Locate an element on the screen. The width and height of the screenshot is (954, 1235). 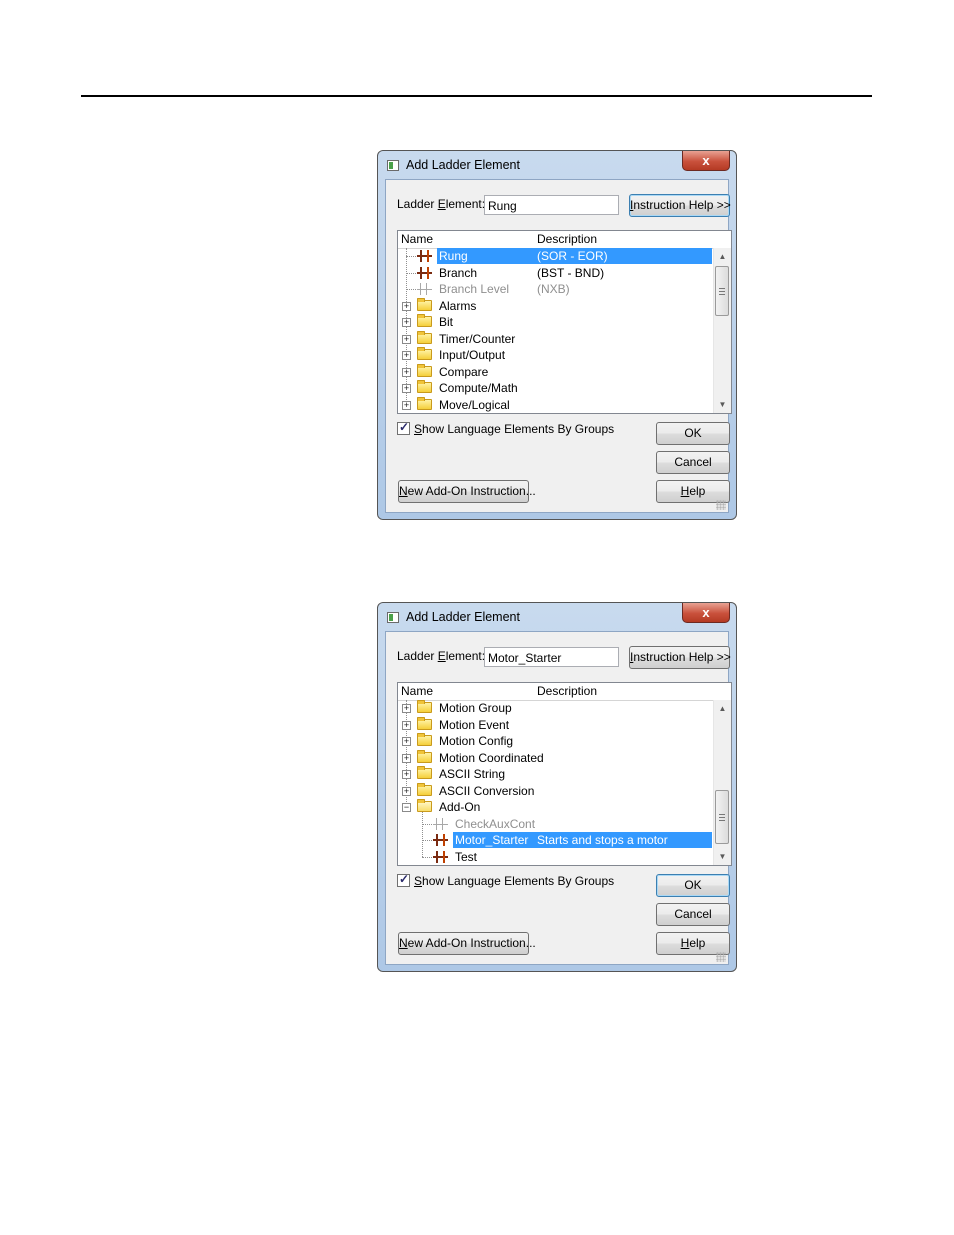
list-item-timer-counter: + Timer/Counter is located at coordinates (556, 338).